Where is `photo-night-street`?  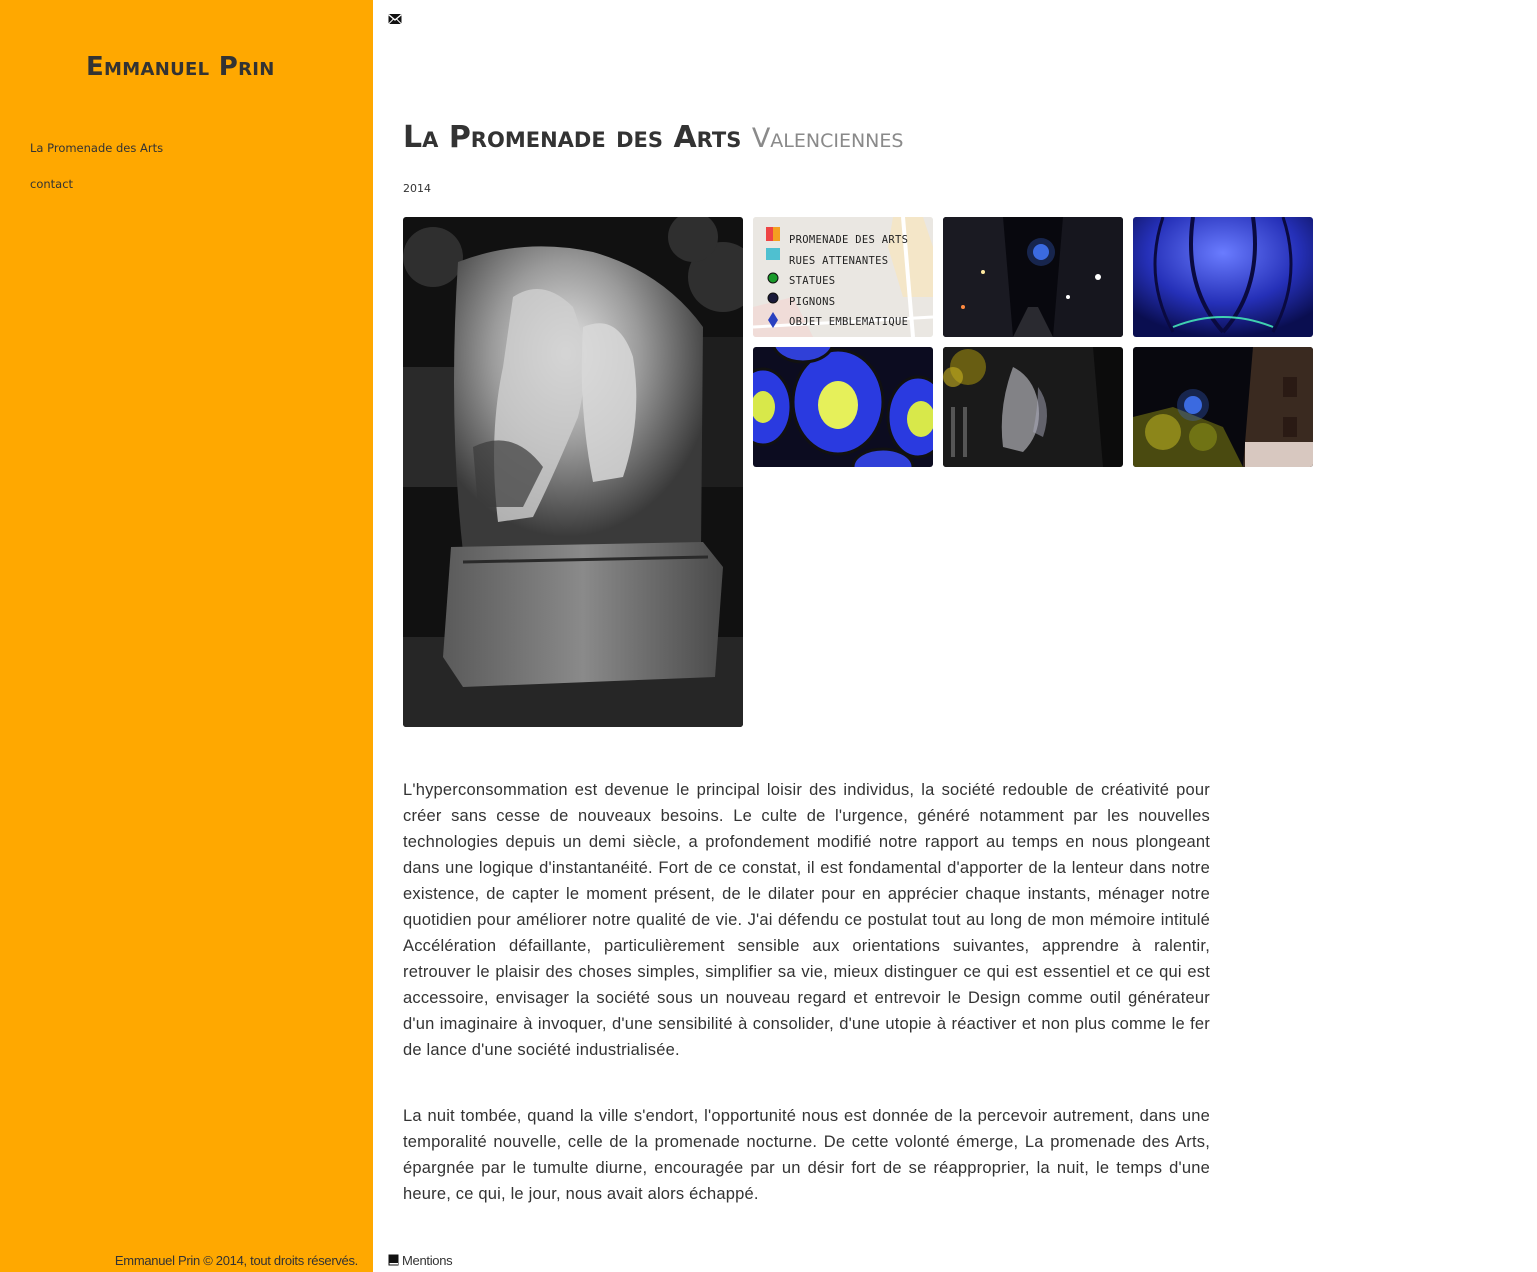 photo-night-street is located at coordinates (1033, 277).